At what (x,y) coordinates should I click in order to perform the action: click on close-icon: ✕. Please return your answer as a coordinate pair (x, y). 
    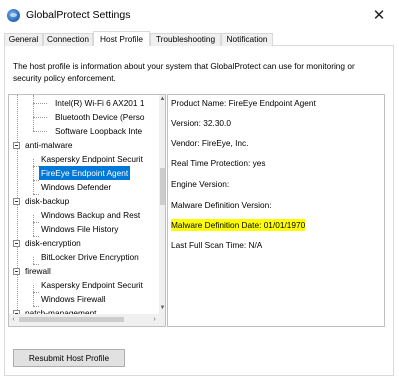
    Looking at the image, I should click on (379, 15).